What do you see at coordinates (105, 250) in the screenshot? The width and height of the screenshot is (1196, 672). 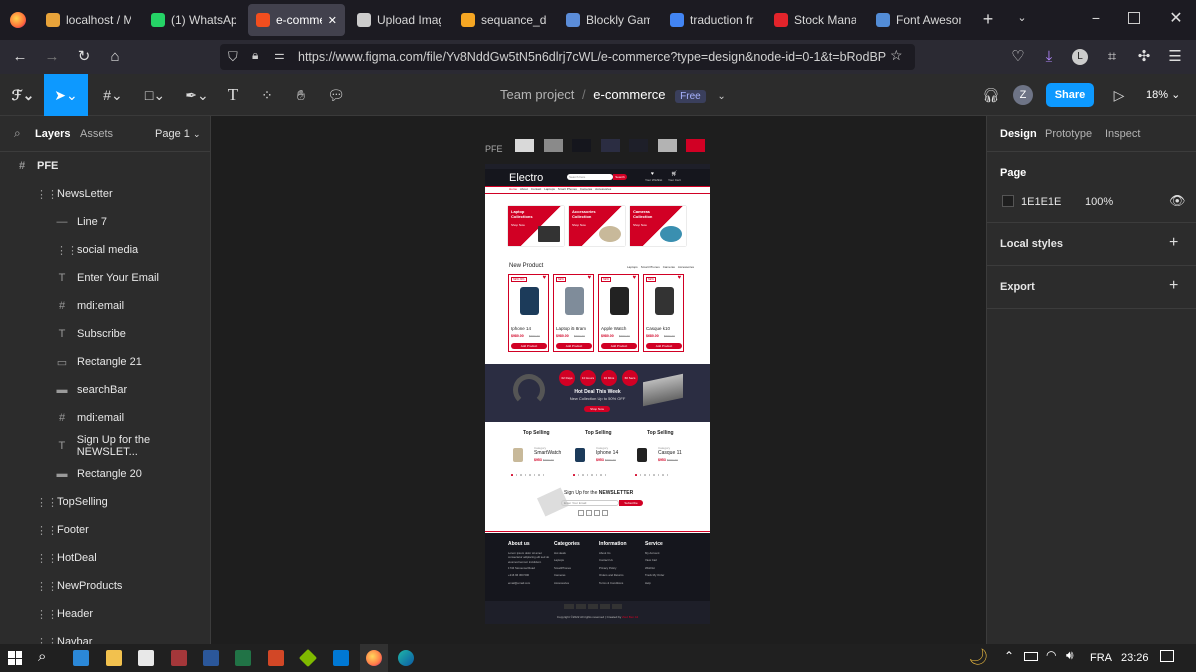 I see `layer-row: ⋮⋮ social media` at bounding box center [105, 250].